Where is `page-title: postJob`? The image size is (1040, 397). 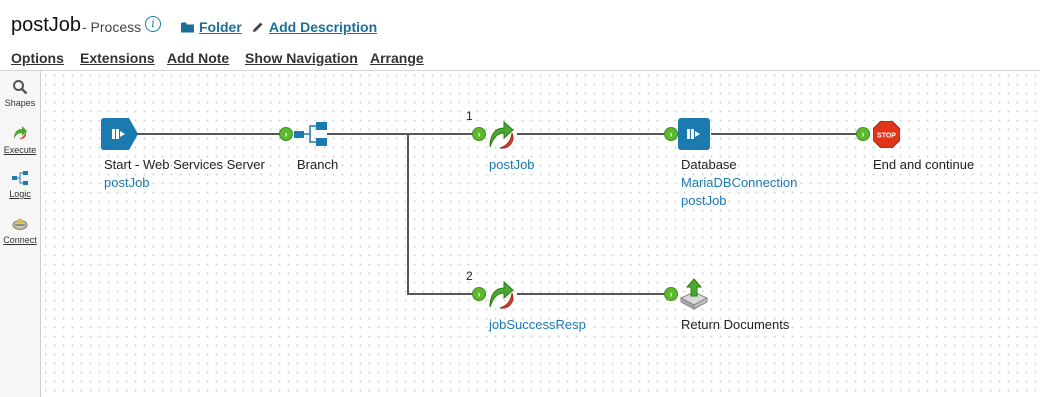 page-title: postJob is located at coordinates (46, 25).